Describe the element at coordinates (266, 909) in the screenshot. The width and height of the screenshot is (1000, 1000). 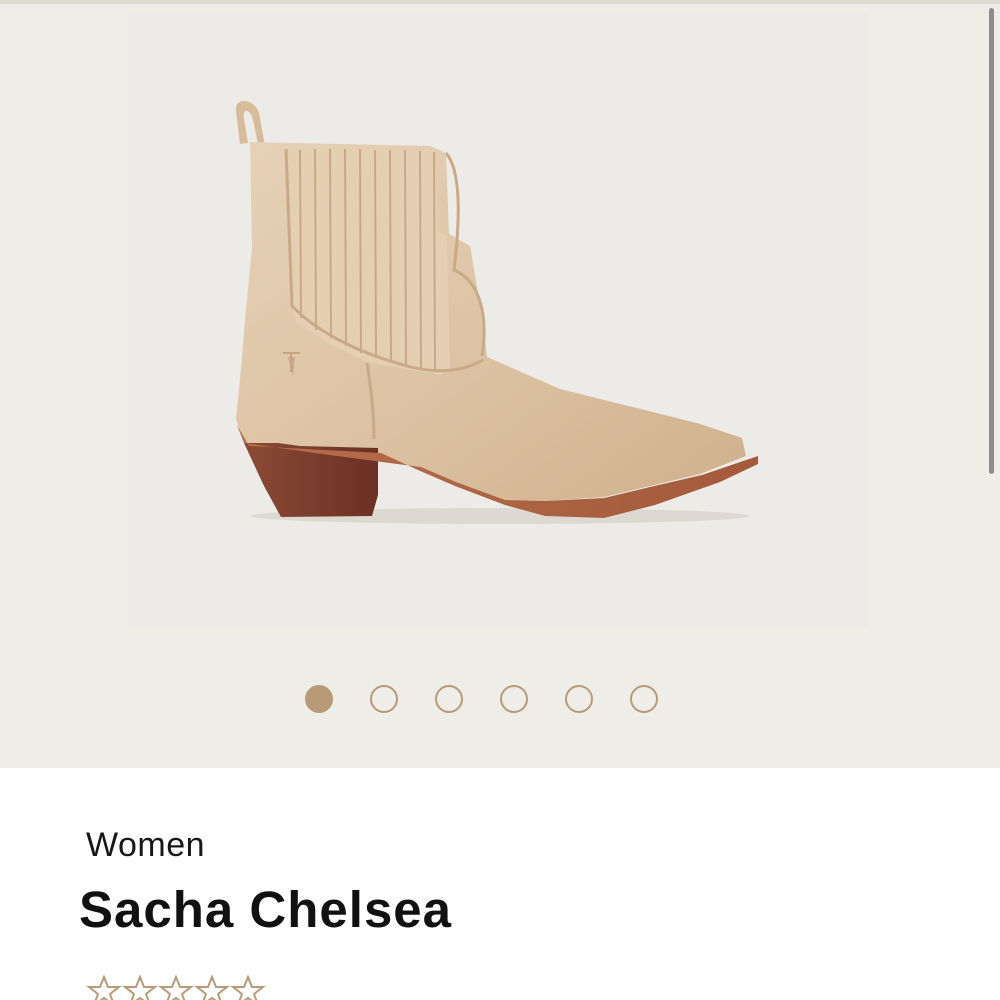
I see `product-title: Sacha Chelsea` at that location.